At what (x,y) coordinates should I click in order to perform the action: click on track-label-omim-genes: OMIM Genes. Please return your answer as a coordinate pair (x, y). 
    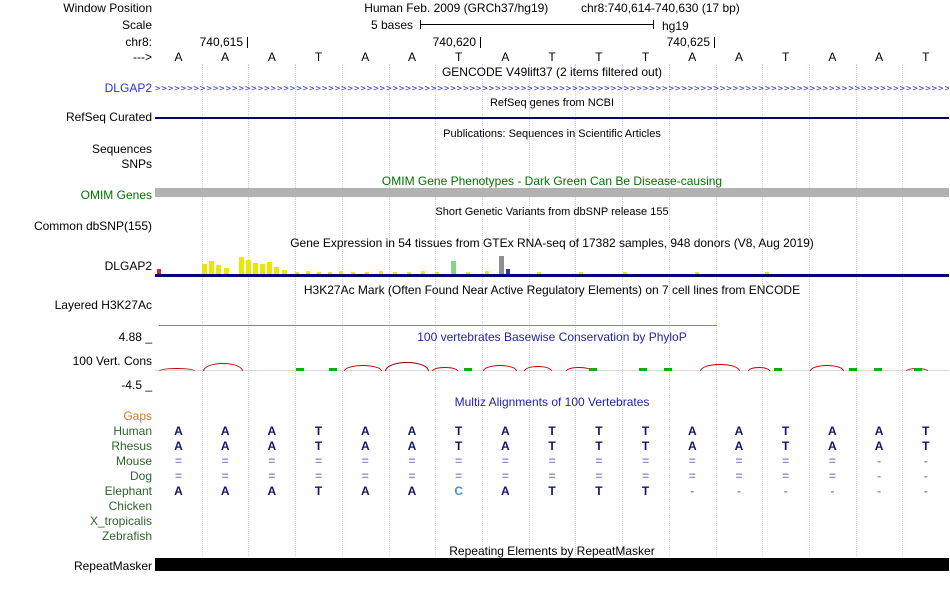
    Looking at the image, I should click on (76, 195).